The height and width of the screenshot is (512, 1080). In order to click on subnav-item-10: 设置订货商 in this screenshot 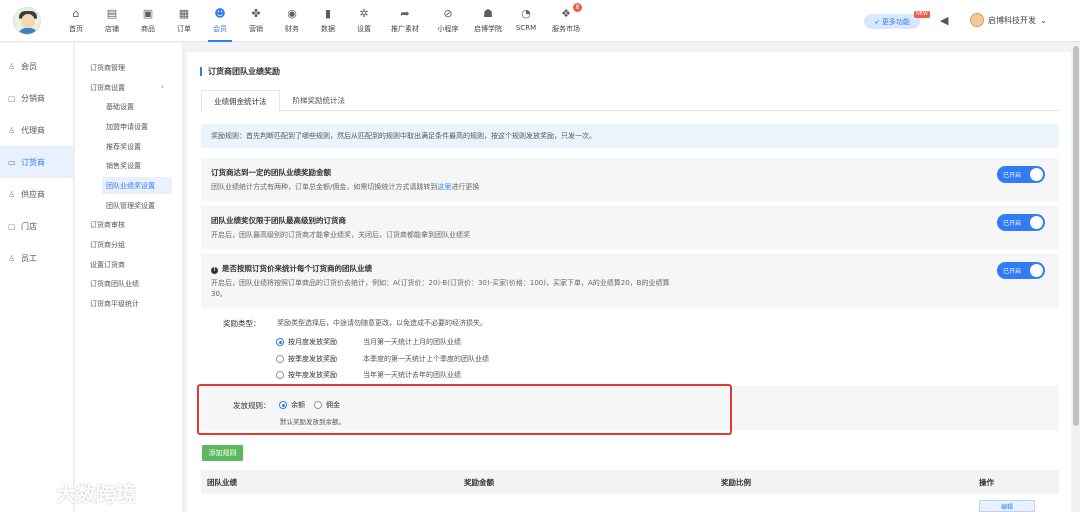, I will do `click(128, 265)`.